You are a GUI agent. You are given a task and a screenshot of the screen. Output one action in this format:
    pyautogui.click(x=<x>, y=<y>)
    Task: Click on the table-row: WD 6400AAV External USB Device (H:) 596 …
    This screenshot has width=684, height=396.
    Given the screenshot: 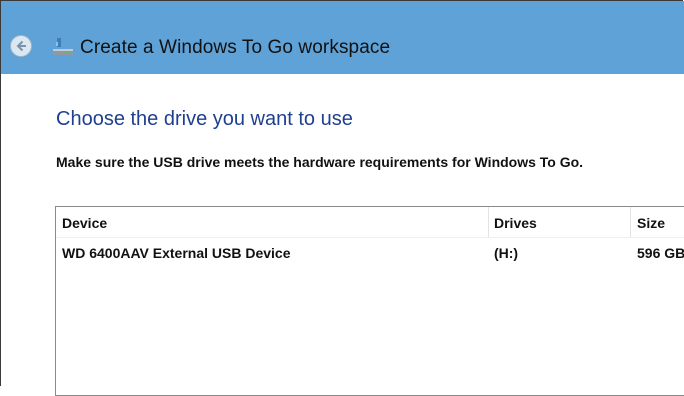 What is the action you would take?
    pyautogui.click(x=370, y=253)
    